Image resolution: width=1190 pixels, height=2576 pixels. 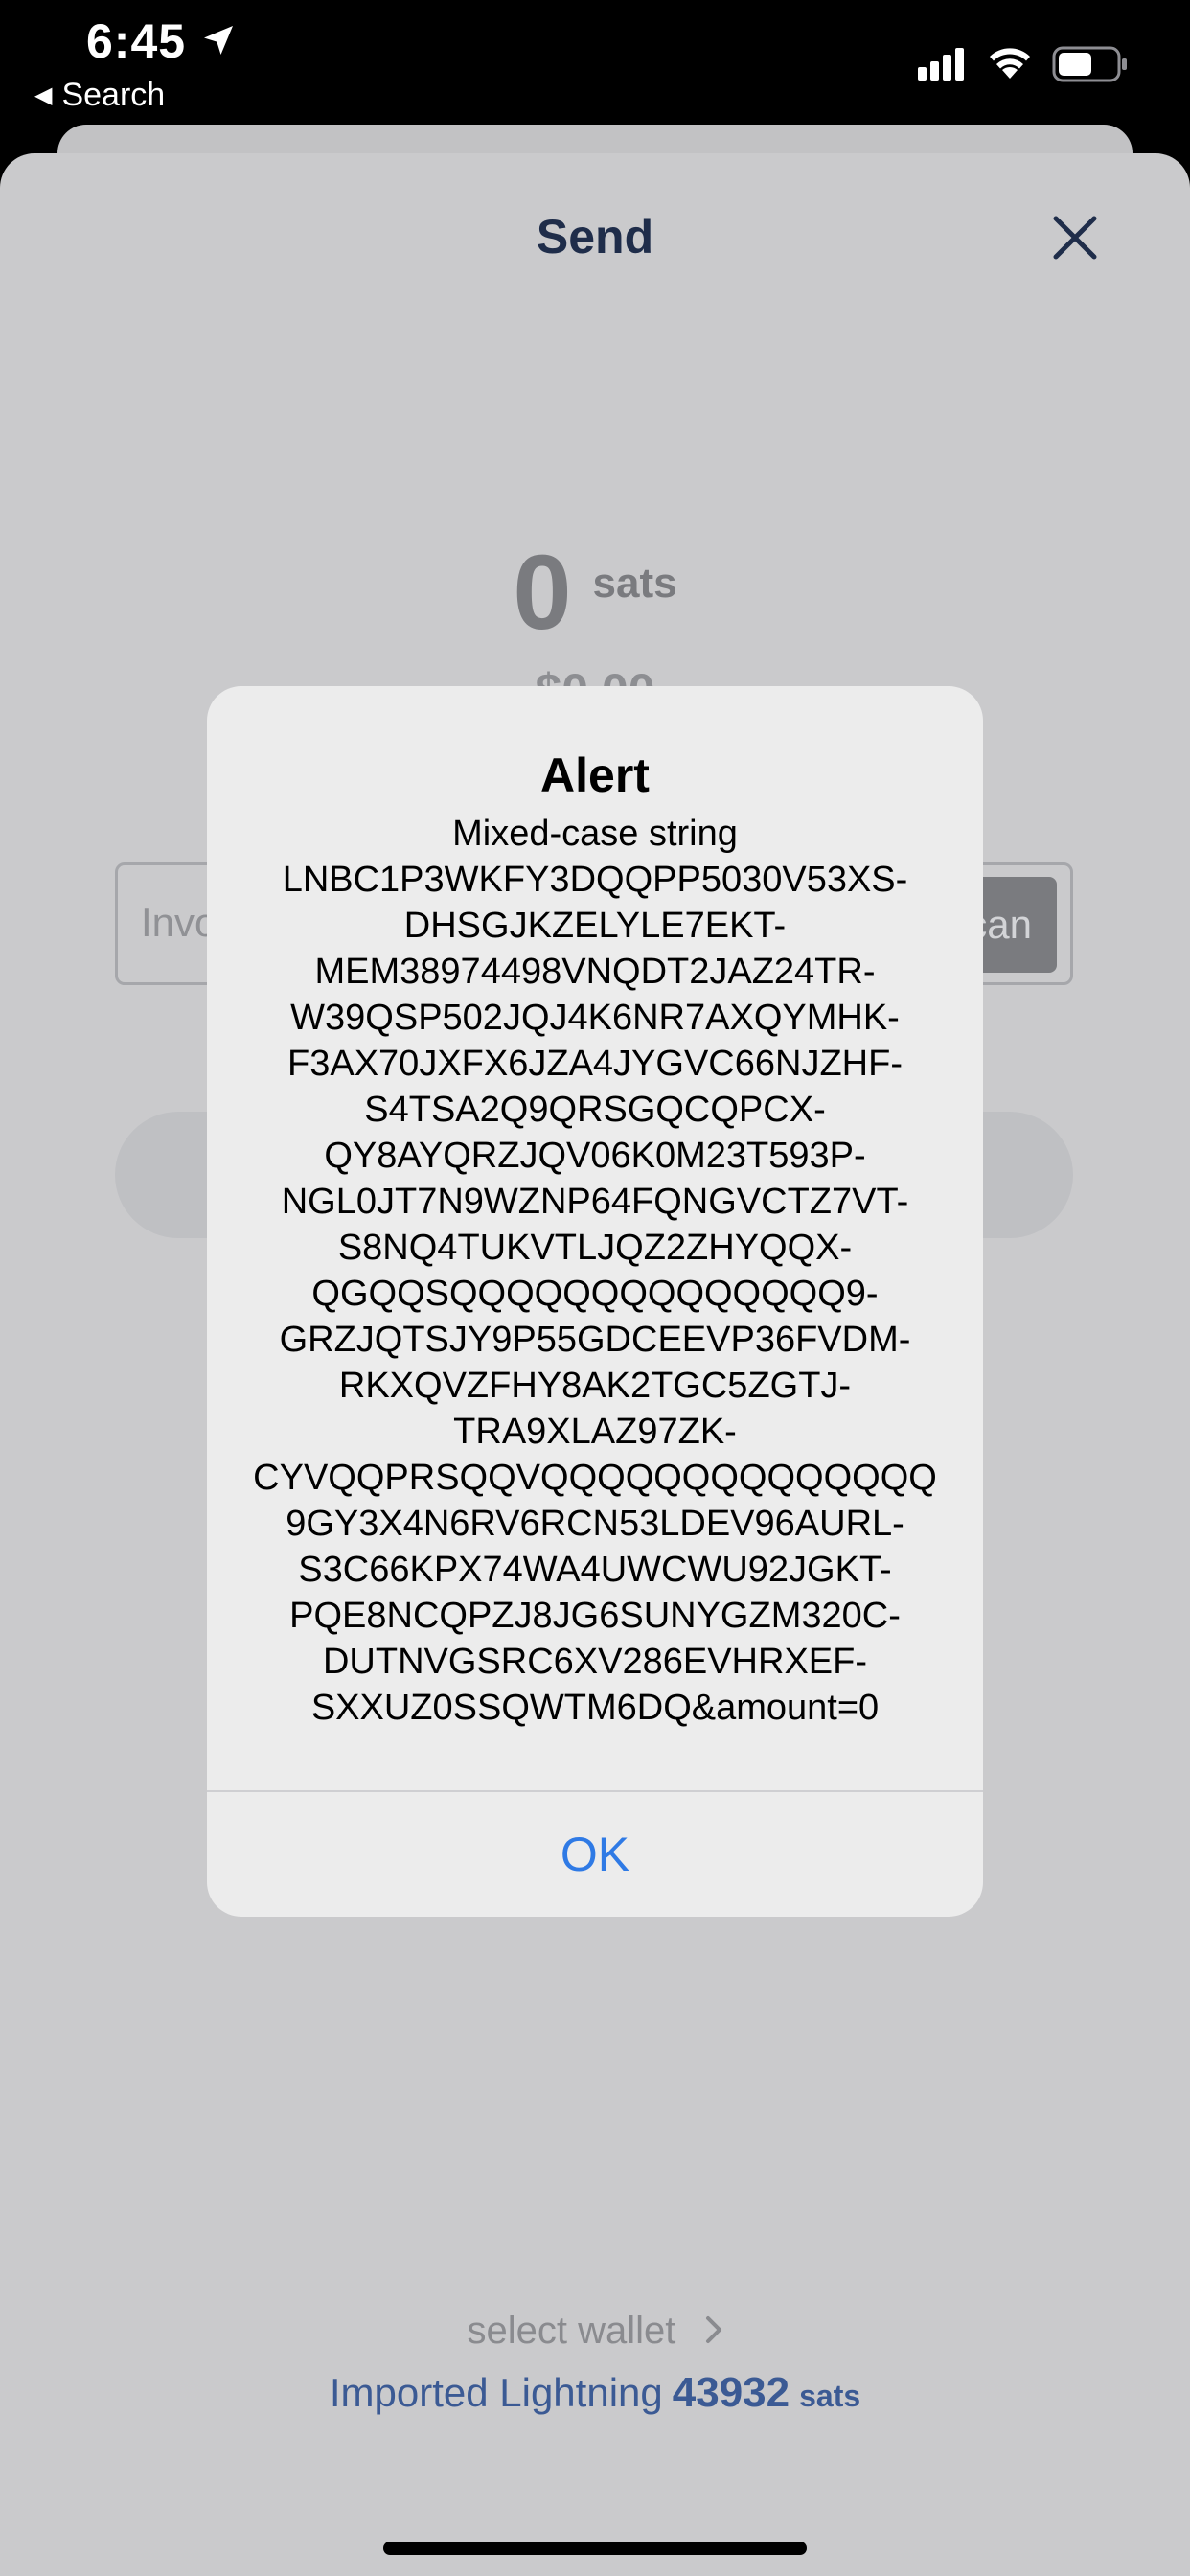 What do you see at coordinates (1010, 63) in the screenshot?
I see `wifi-icon` at bounding box center [1010, 63].